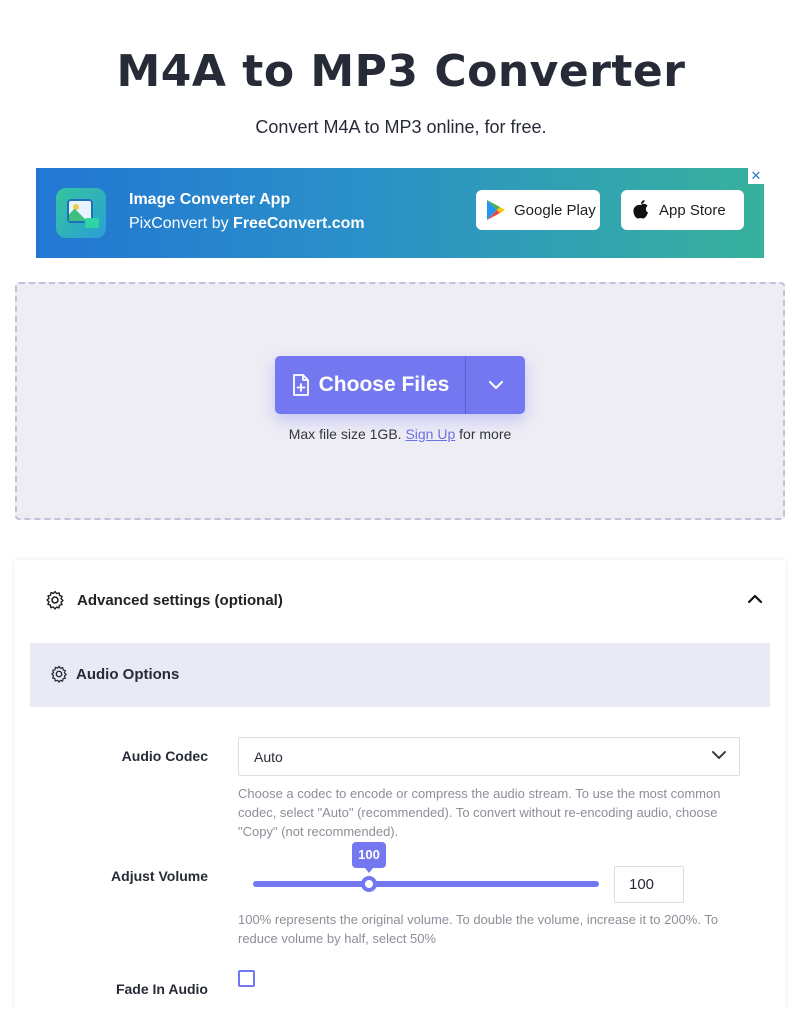 The width and height of the screenshot is (802, 1009). I want to click on advanced-settings-header: Advanced settings (optional), so click(164, 600).